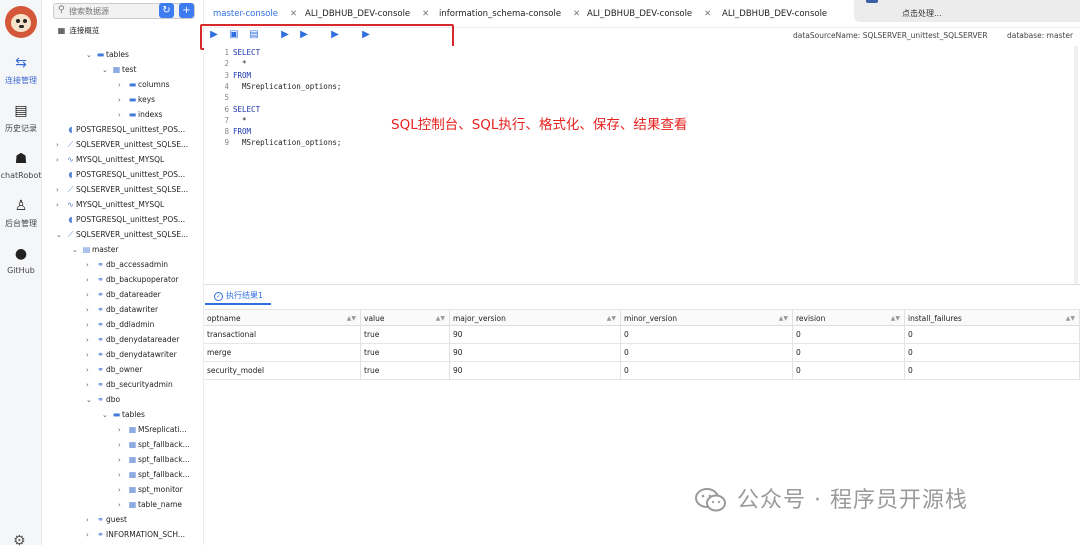 Image resolution: width=1080 pixels, height=549 pixels. What do you see at coordinates (129, 384) in the screenshot?
I see `tree-node-schema: › ⚭ db_securityadmin` at bounding box center [129, 384].